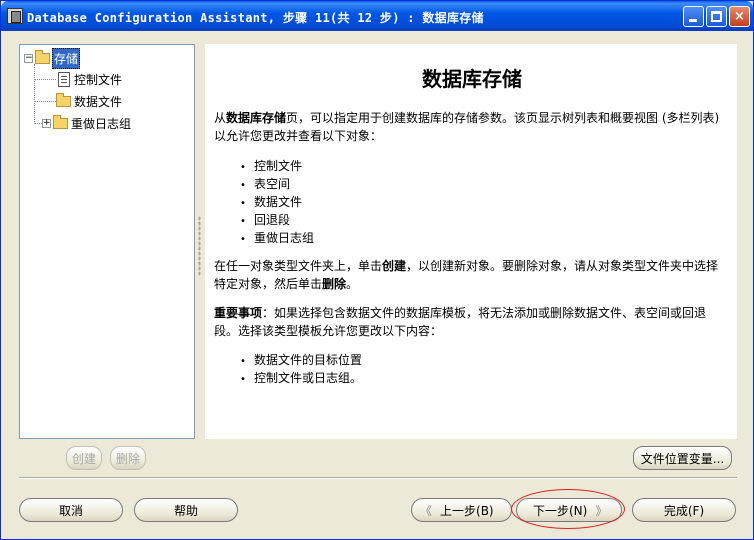  I want to click on splitter-handle, so click(199, 246).